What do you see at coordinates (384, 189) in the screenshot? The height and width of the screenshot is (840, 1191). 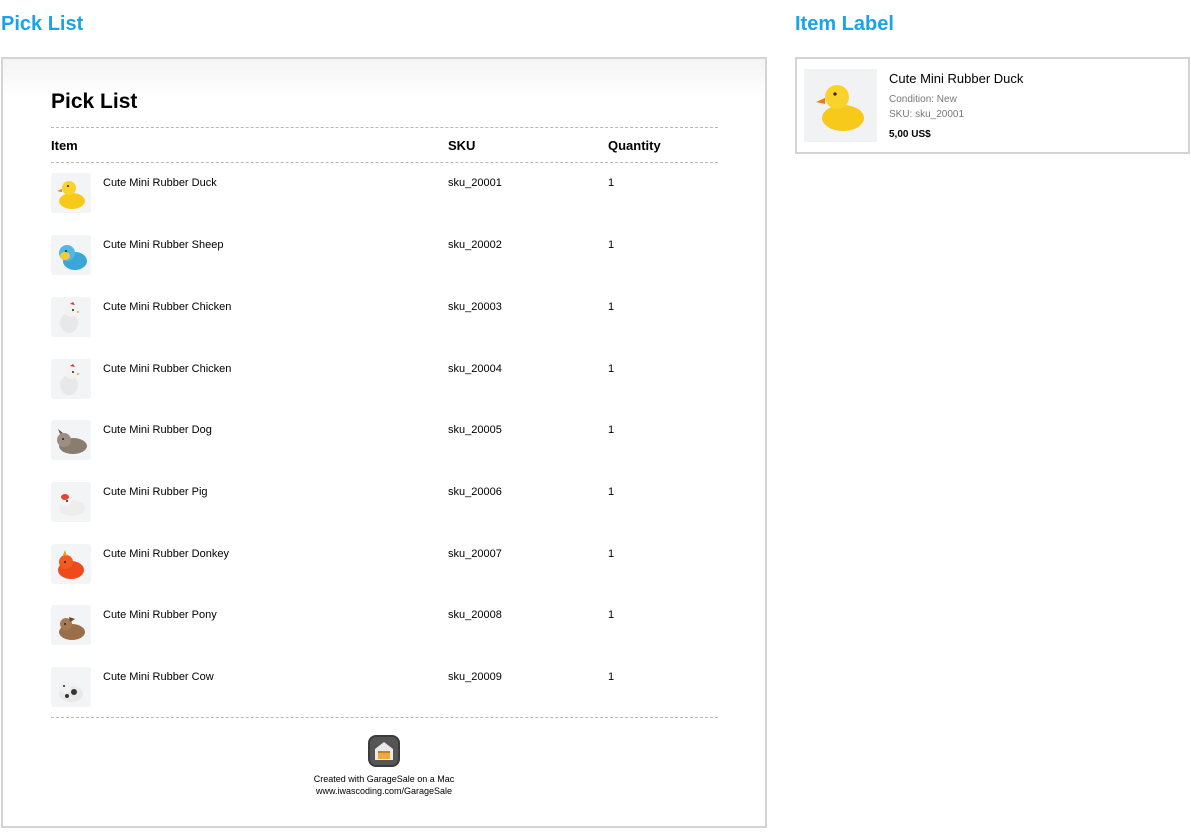 I see `table-row: Cute Mini Rubber Duck sku_20001 1` at bounding box center [384, 189].